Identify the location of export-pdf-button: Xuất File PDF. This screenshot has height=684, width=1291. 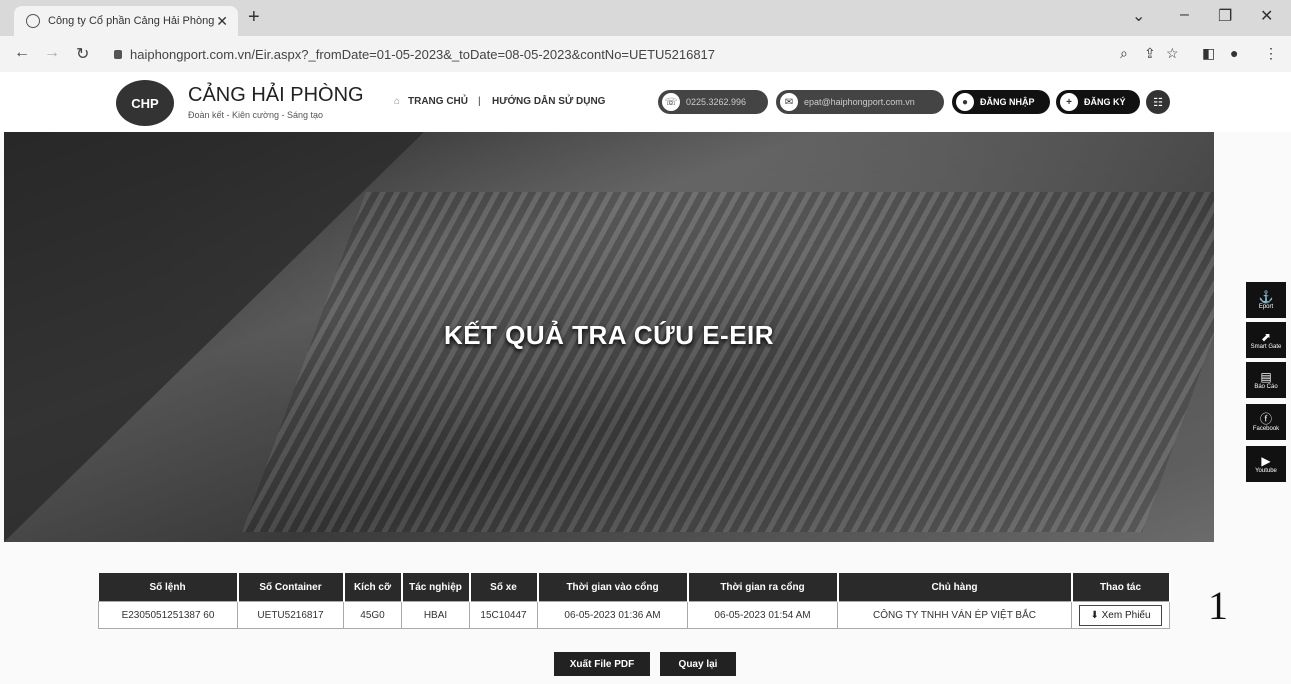
(602, 664).